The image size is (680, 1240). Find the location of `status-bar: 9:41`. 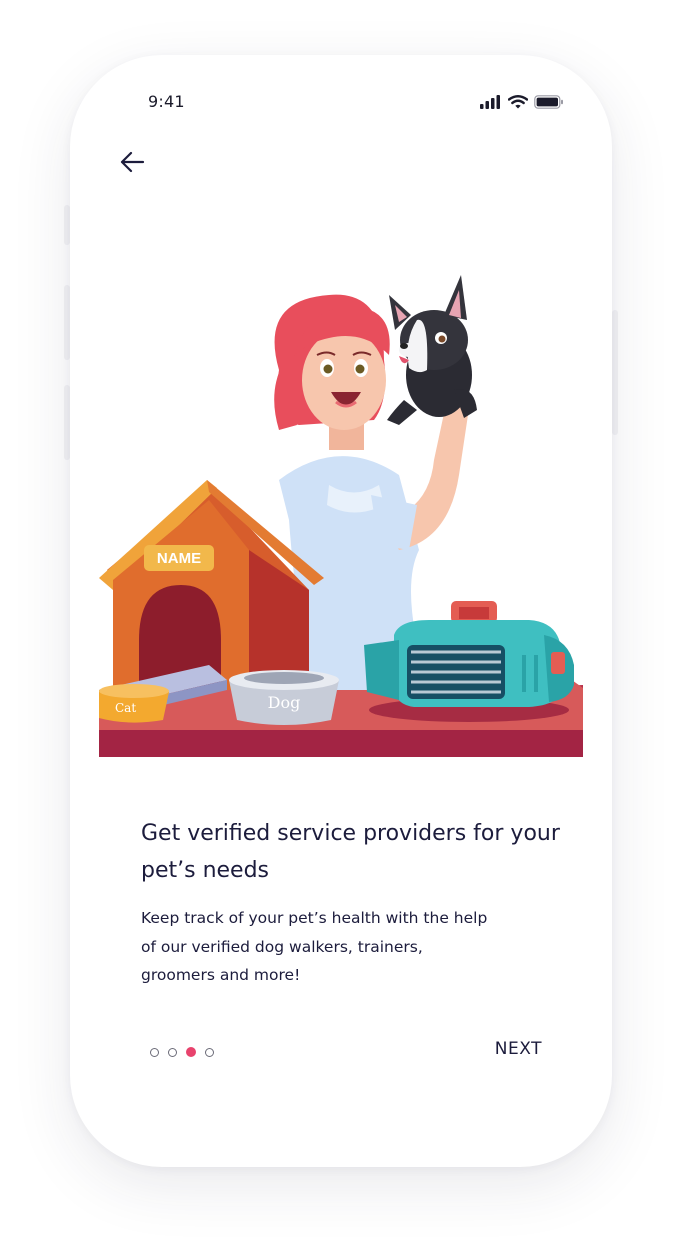

status-bar: 9:41 is located at coordinates (341, 100).